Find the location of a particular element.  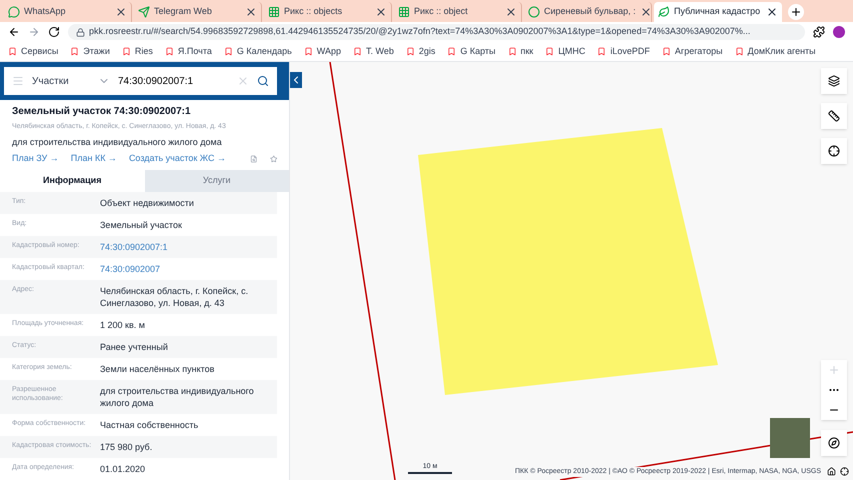

panel-tab: Услуги is located at coordinates (216, 181).